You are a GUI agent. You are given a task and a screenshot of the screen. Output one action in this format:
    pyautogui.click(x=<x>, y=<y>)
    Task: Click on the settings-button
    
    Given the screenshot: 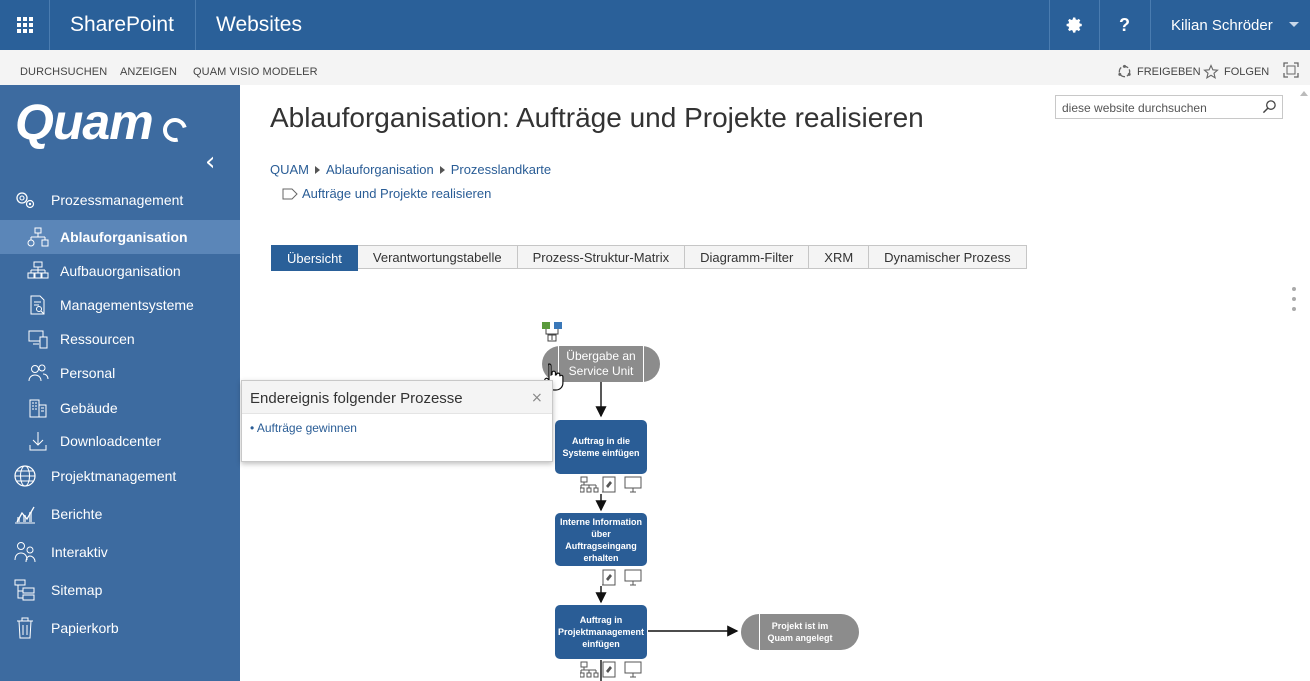 What is the action you would take?
    pyautogui.click(x=1074, y=25)
    